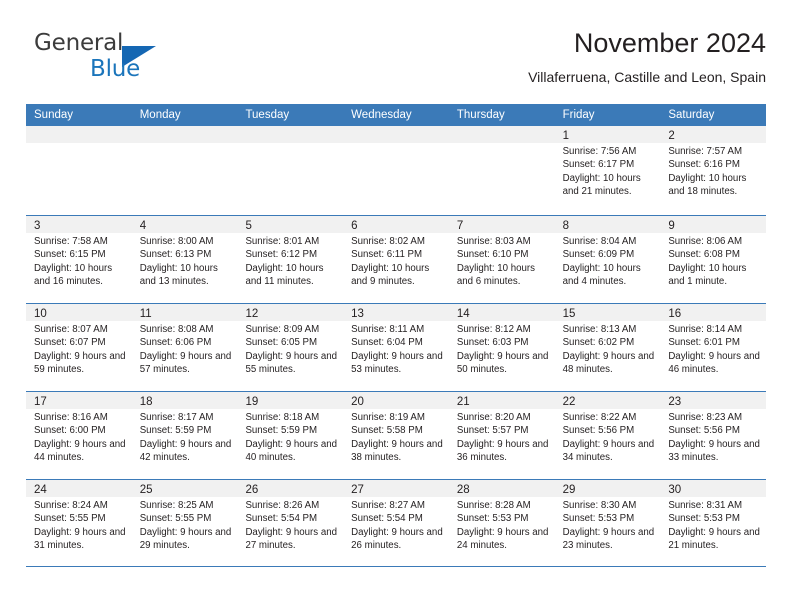 This screenshot has width=792, height=612. What do you see at coordinates (136, 59) in the screenshot?
I see `brand-logo: General Blue` at bounding box center [136, 59].